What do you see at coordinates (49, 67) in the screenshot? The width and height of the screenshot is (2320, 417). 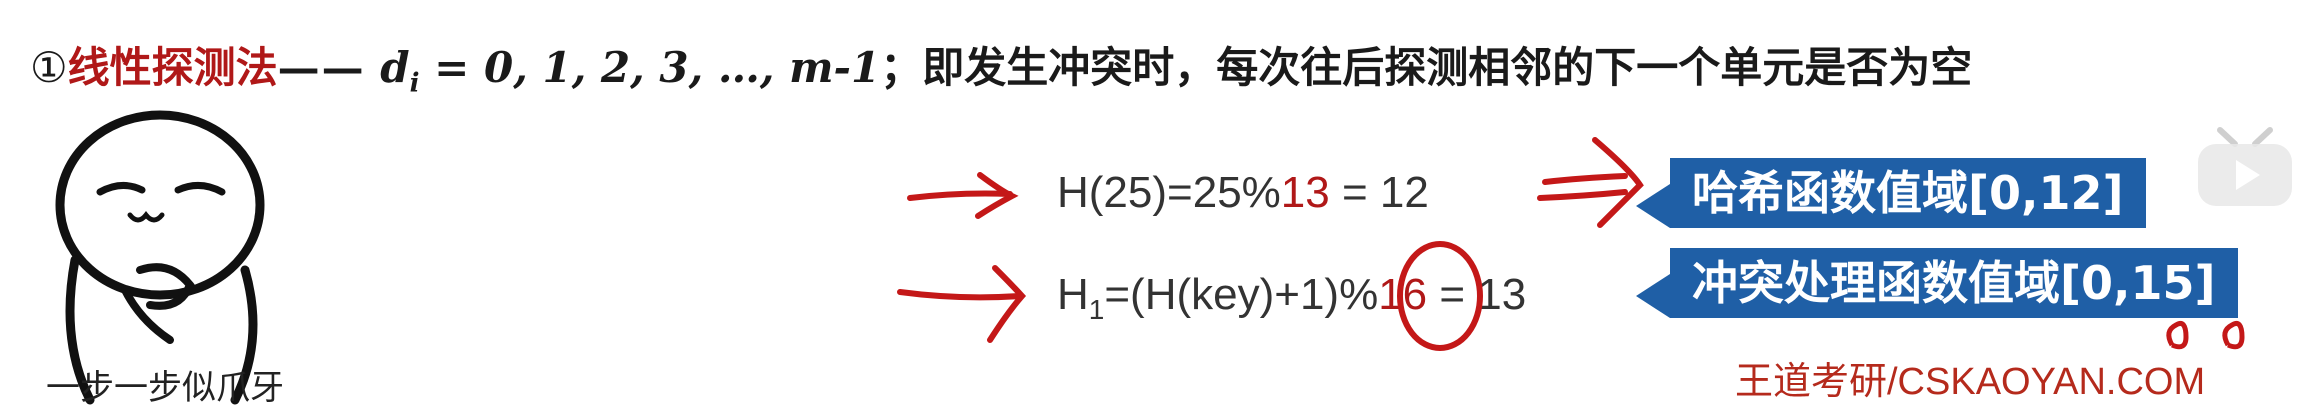 I see `circled-number: ①` at bounding box center [49, 67].